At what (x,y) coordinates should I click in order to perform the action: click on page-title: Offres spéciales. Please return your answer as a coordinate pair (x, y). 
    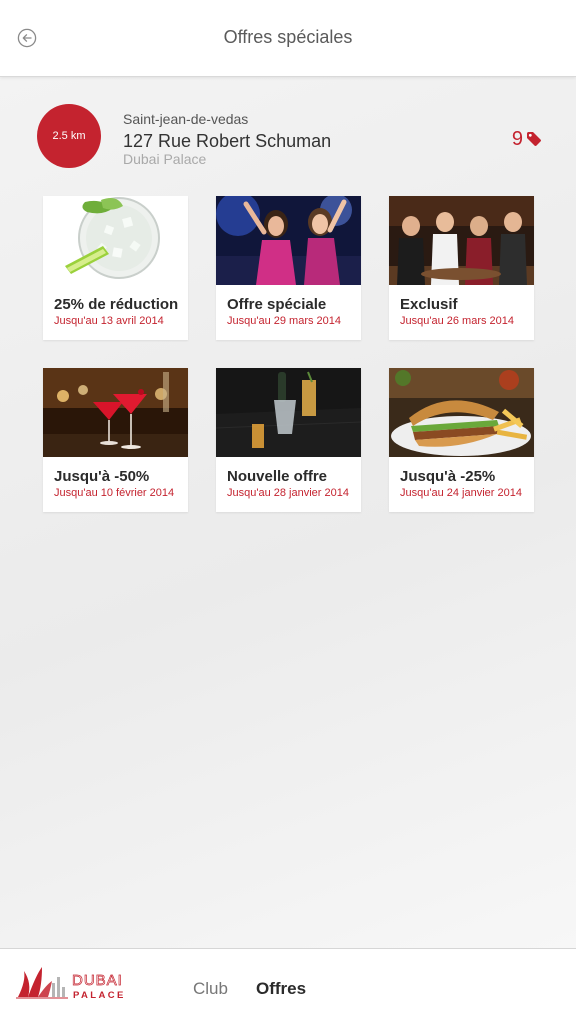
    Looking at the image, I should click on (288, 37).